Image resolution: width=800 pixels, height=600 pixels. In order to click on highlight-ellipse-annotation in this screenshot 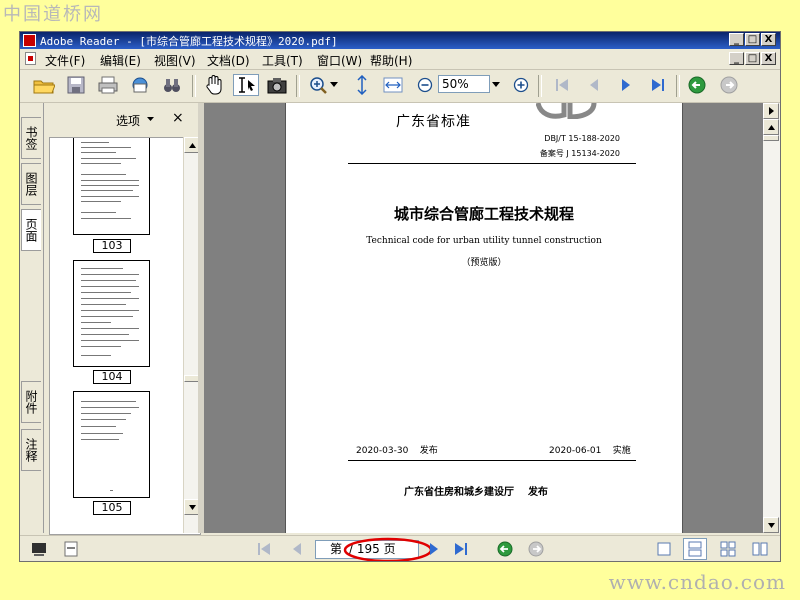, I will do `click(388, 549)`.